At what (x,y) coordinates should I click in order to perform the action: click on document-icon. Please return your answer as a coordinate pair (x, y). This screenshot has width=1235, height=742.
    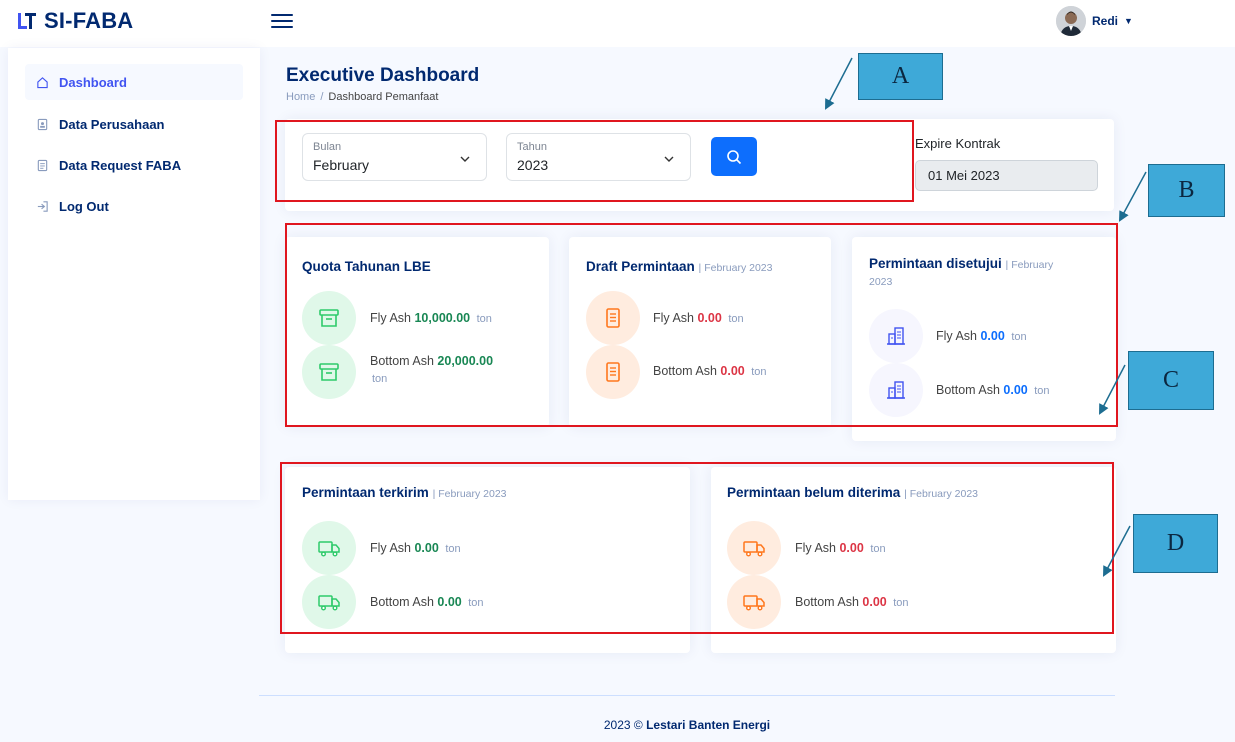
    Looking at the image, I should click on (42, 165).